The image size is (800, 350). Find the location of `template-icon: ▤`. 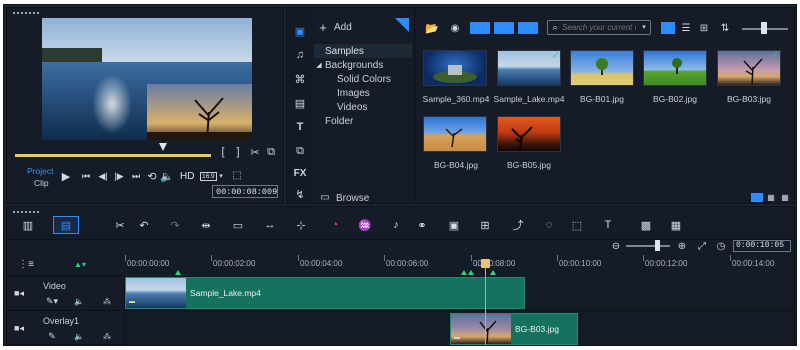

template-icon: ▤ is located at coordinates (300, 103).